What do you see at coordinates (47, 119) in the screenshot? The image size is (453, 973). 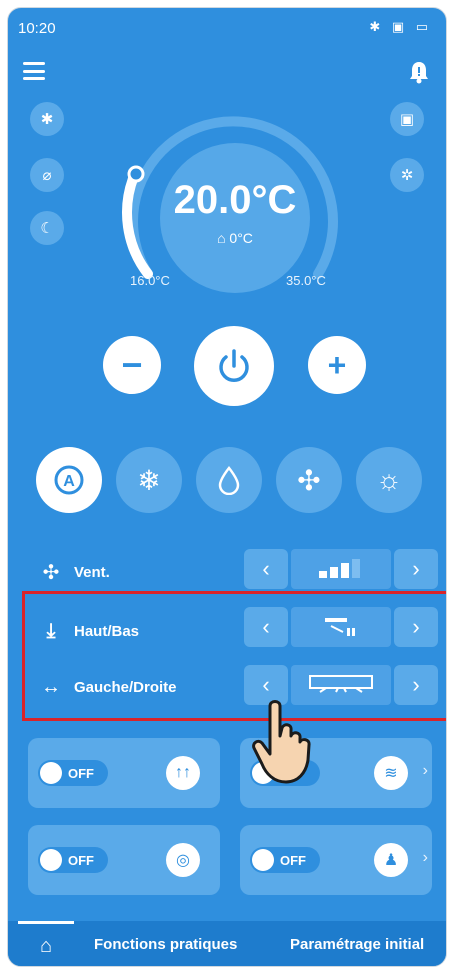 I see `bluetooth-icon: ✱` at bounding box center [47, 119].